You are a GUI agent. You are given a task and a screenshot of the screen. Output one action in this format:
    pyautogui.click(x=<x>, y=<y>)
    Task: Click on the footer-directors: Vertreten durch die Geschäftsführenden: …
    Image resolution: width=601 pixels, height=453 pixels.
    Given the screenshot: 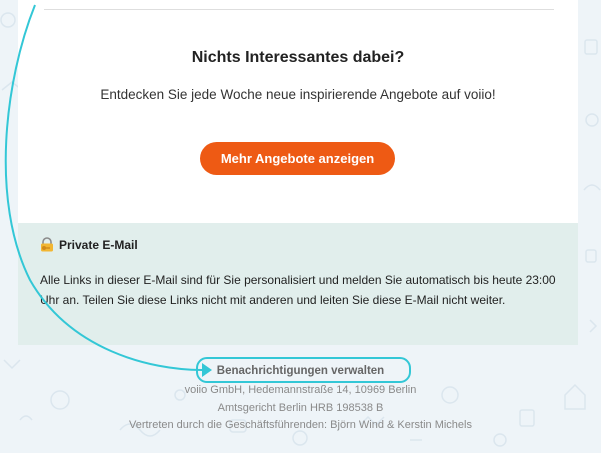 What is the action you would take?
    pyautogui.click(x=300, y=425)
    